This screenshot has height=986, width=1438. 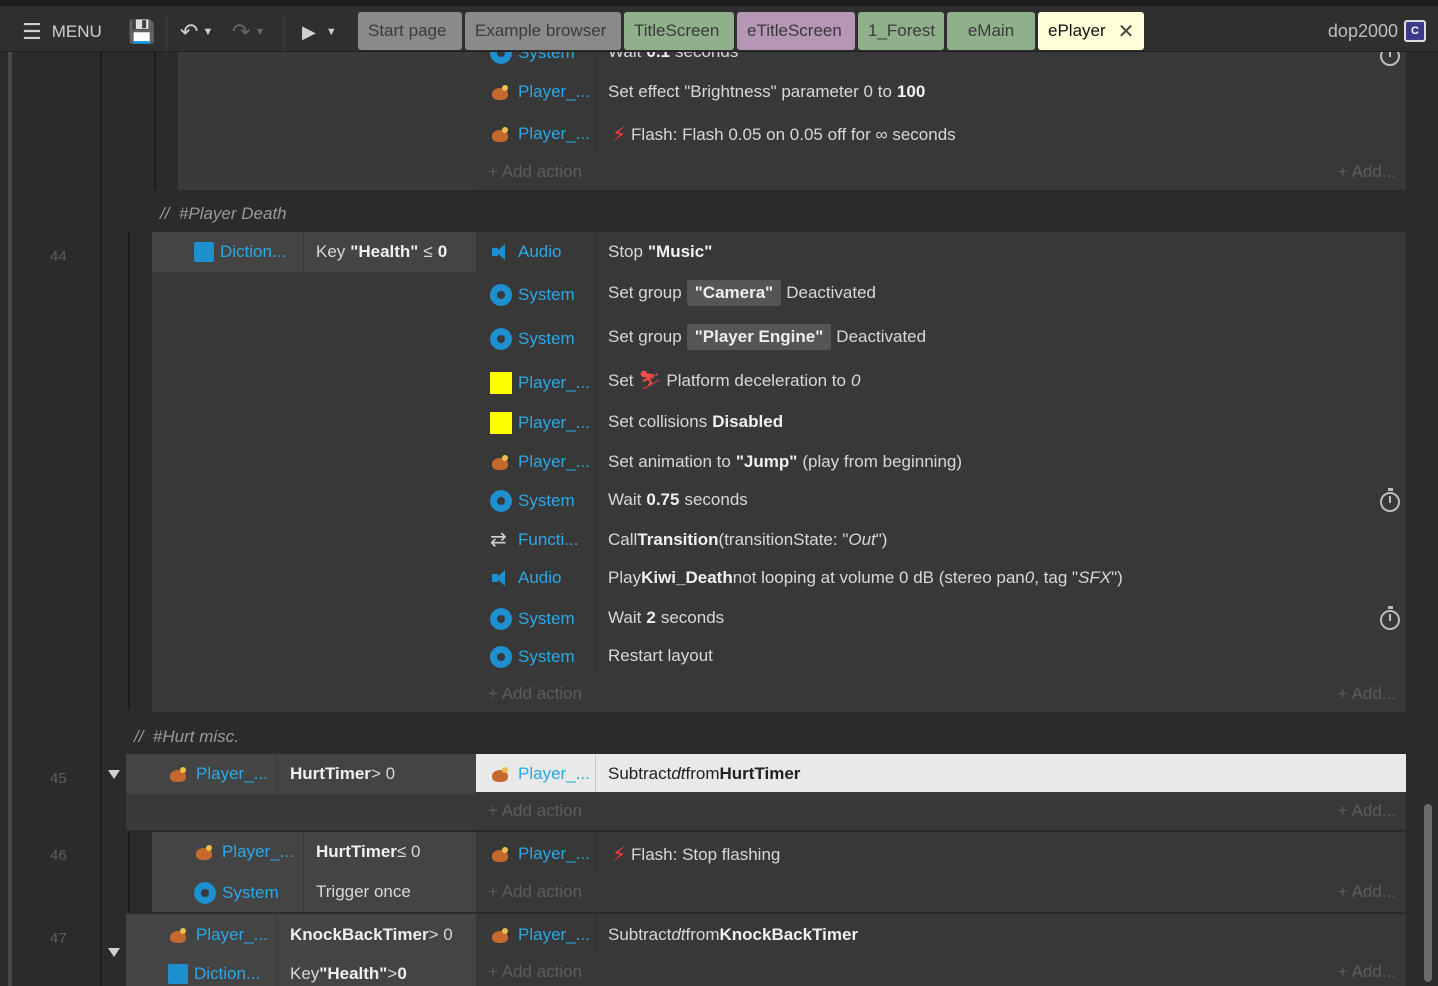 What do you see at coordinates (189, 31) in the screenshot?
I see `undo-icon: ↶` at bounding box center [189, 31].